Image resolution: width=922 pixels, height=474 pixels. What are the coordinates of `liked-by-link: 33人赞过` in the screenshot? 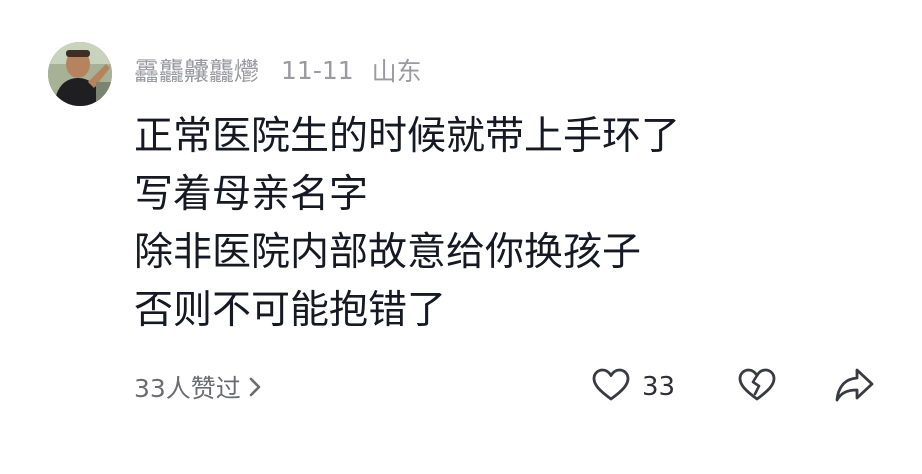 It's located at (197, 387).